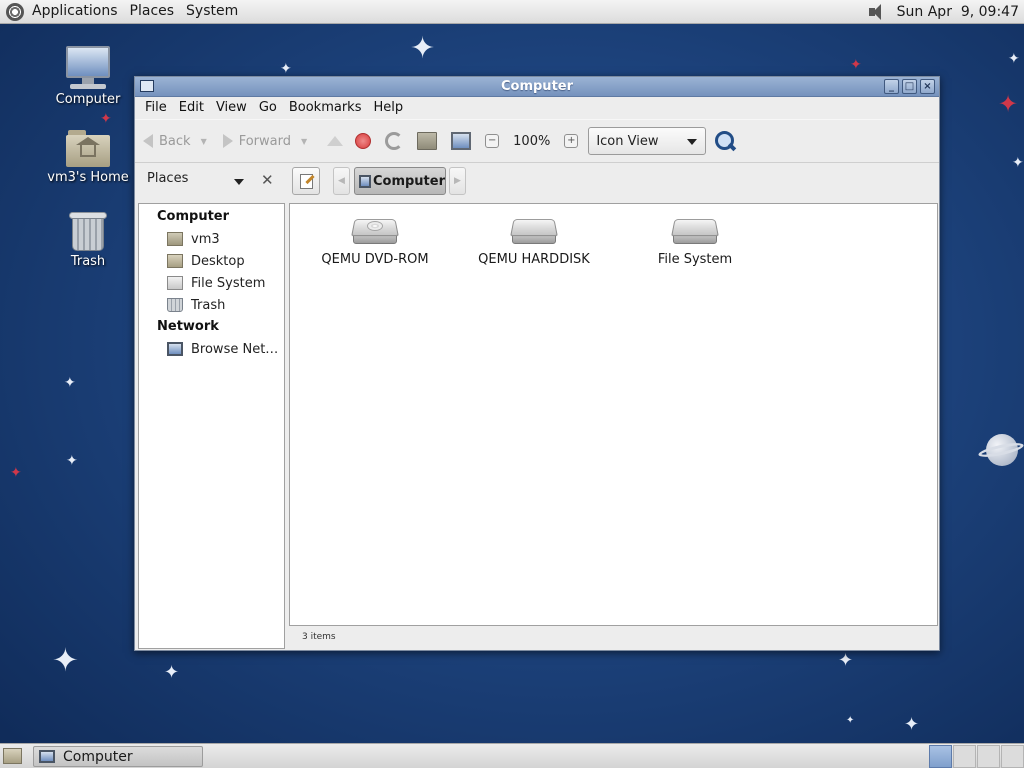  What do you see at coordinates (457, 181) in the screenshot?
I see `crumb-scroll-right-button: ▶` at bounding box center [457, 181].